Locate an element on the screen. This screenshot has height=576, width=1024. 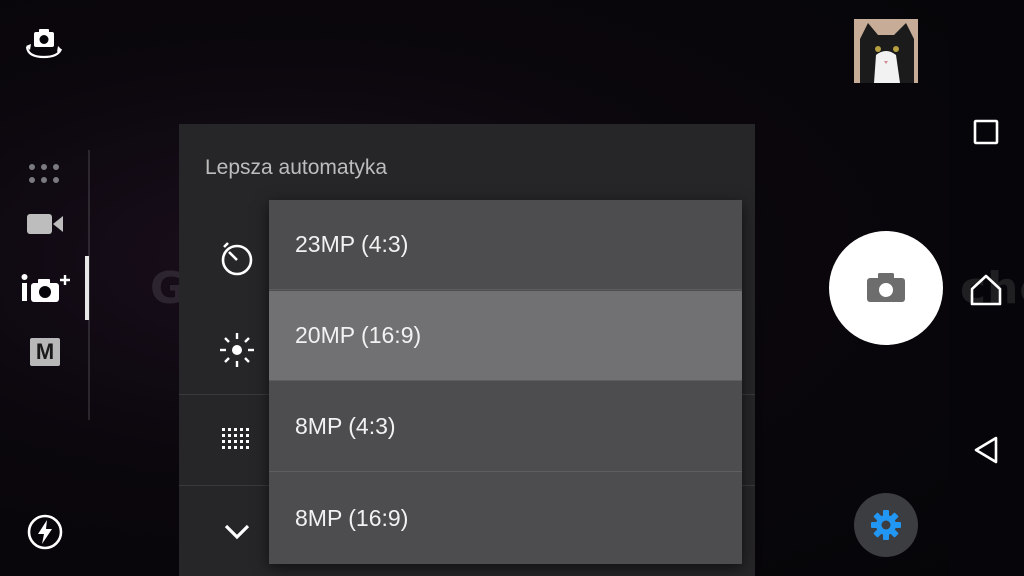
manual-mode-icon: M is located at coordinates (45, 352).